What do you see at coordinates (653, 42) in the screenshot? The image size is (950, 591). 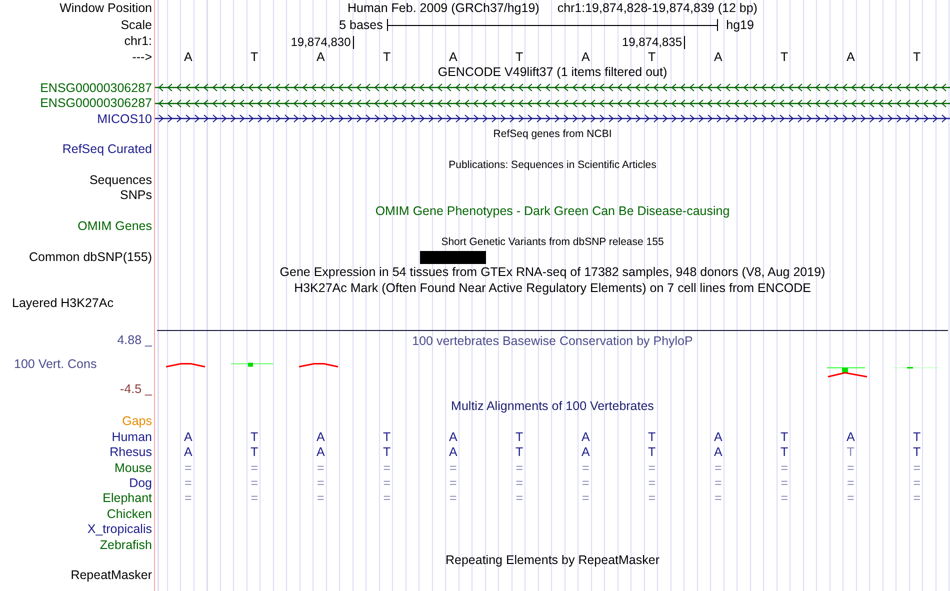 I see `coordinate-tick: 19,874,835` at bounding box center [653, 42].